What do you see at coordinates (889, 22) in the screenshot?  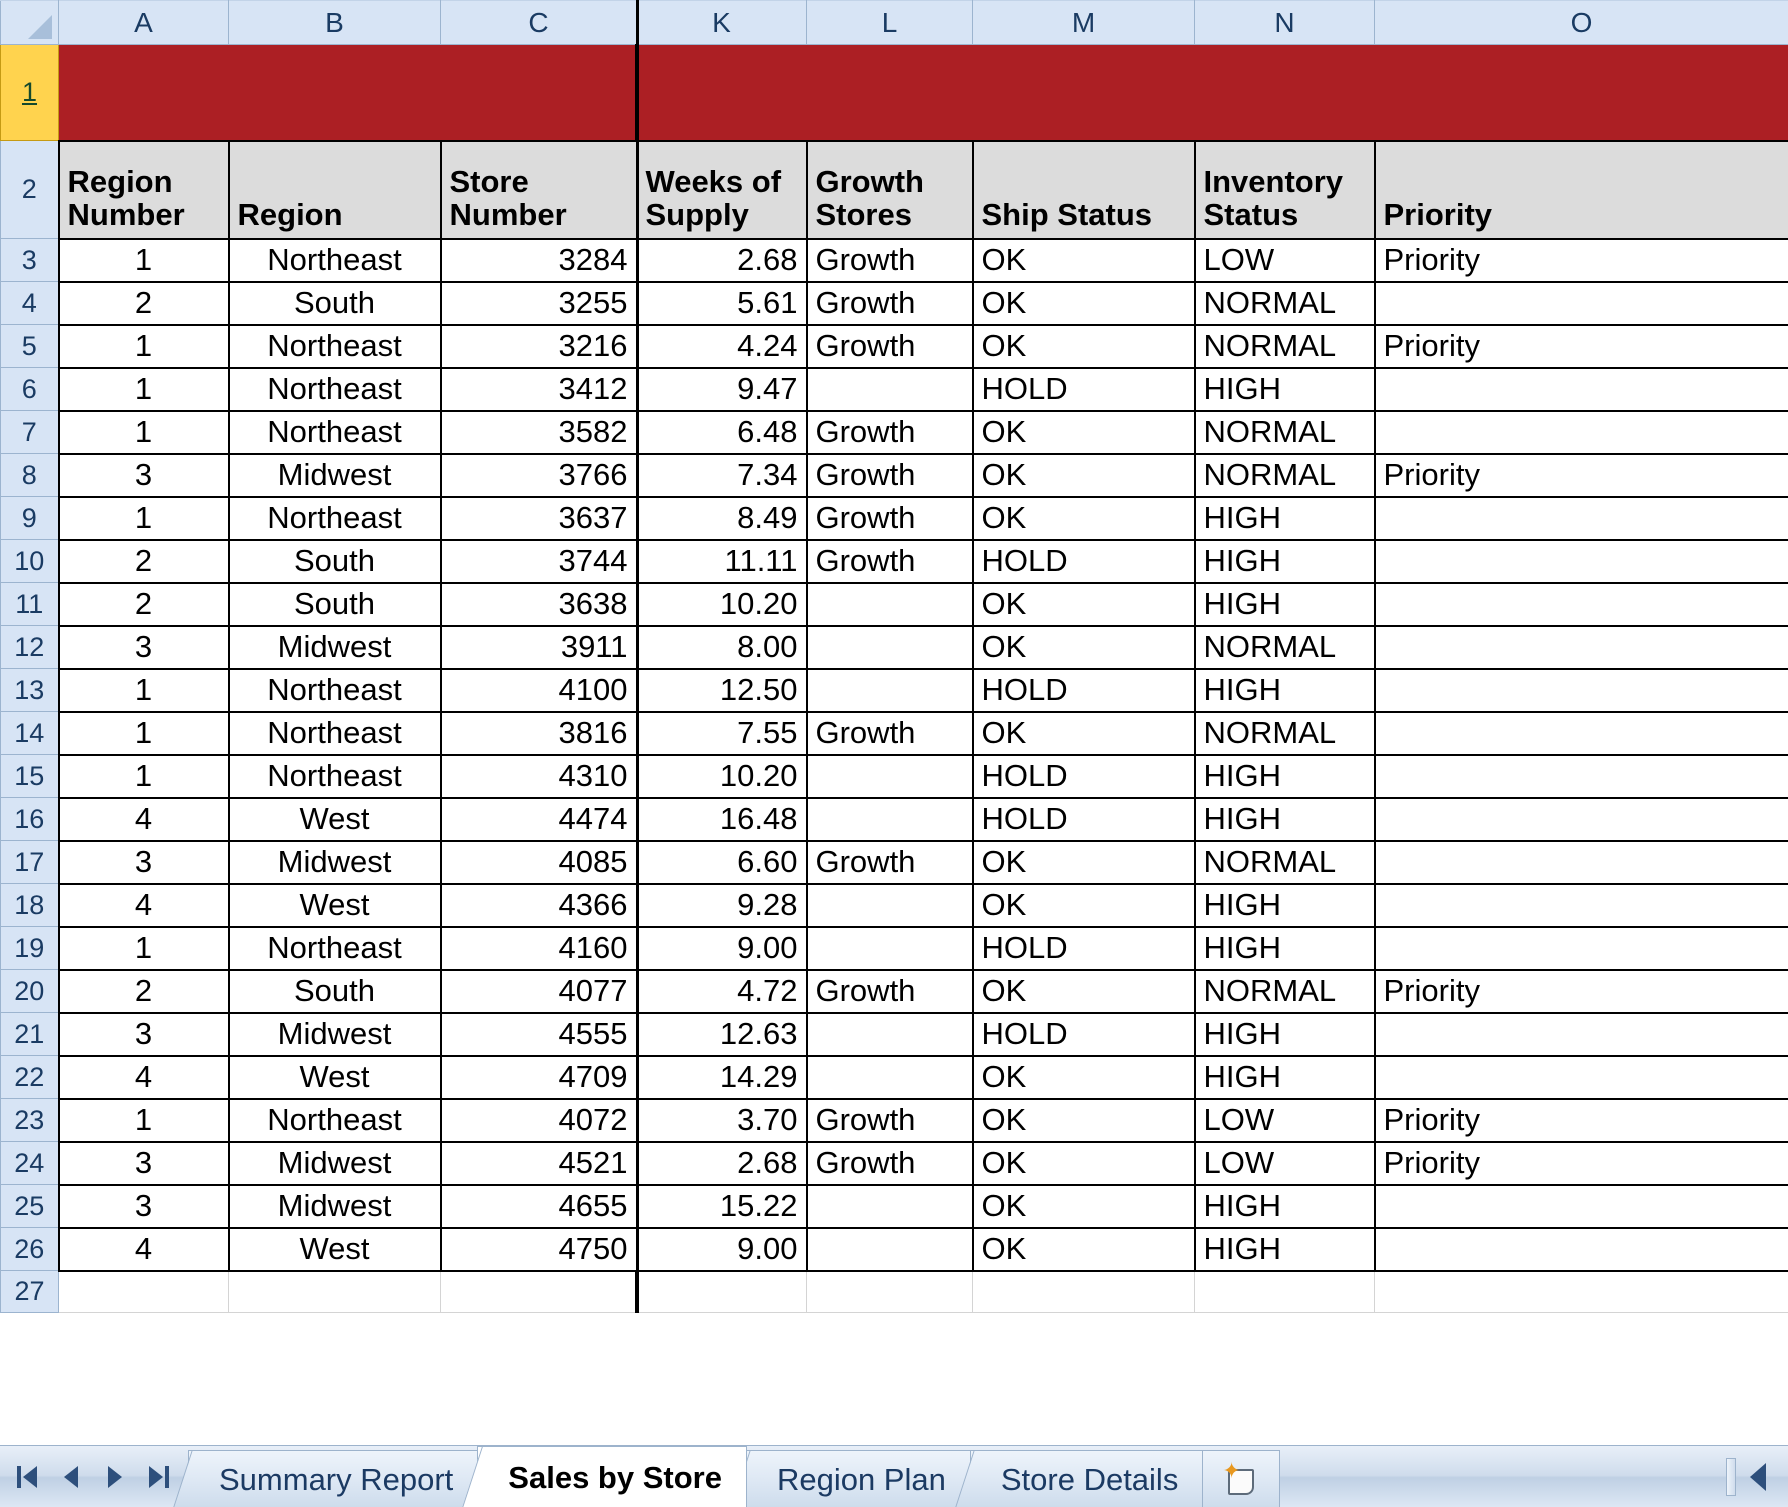 I see `column-header-L: L` at bounding box center [889, 22].